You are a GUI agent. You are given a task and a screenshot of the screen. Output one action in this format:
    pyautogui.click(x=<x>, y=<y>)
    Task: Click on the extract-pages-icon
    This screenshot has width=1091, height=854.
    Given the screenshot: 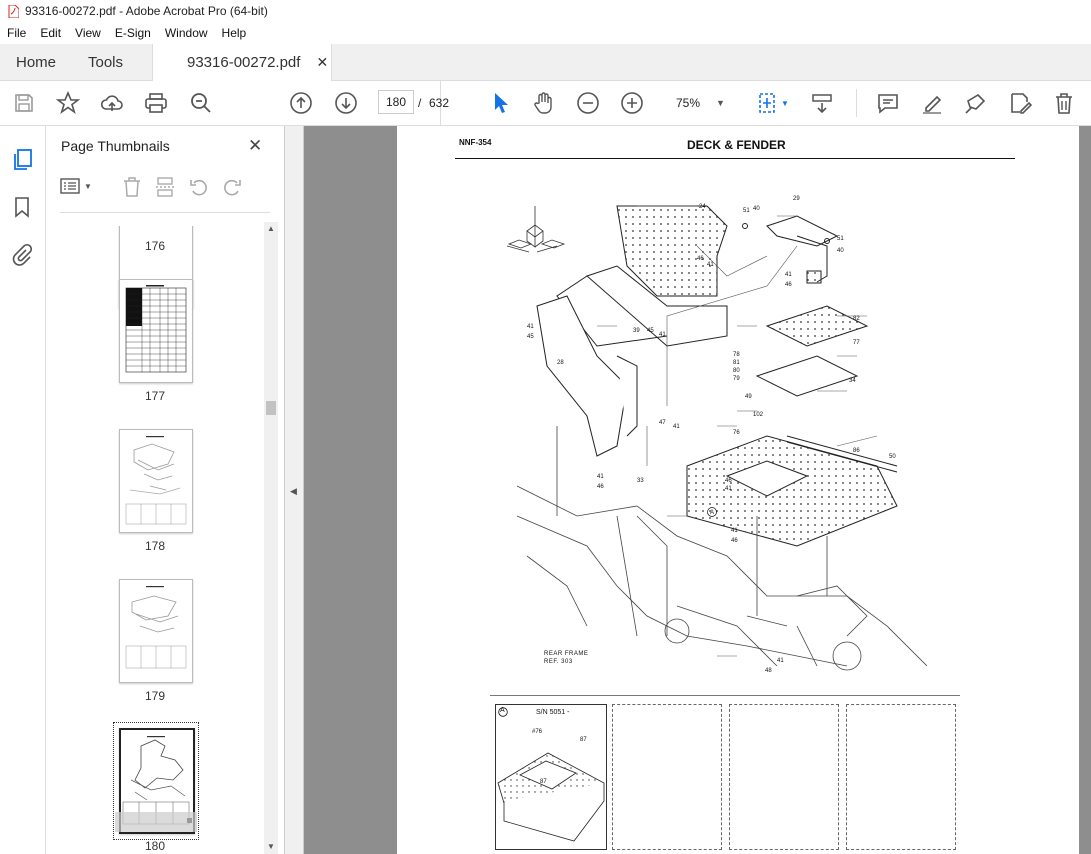 What is the action you would take?
    pyautogui.click(x=165, y=189)
    